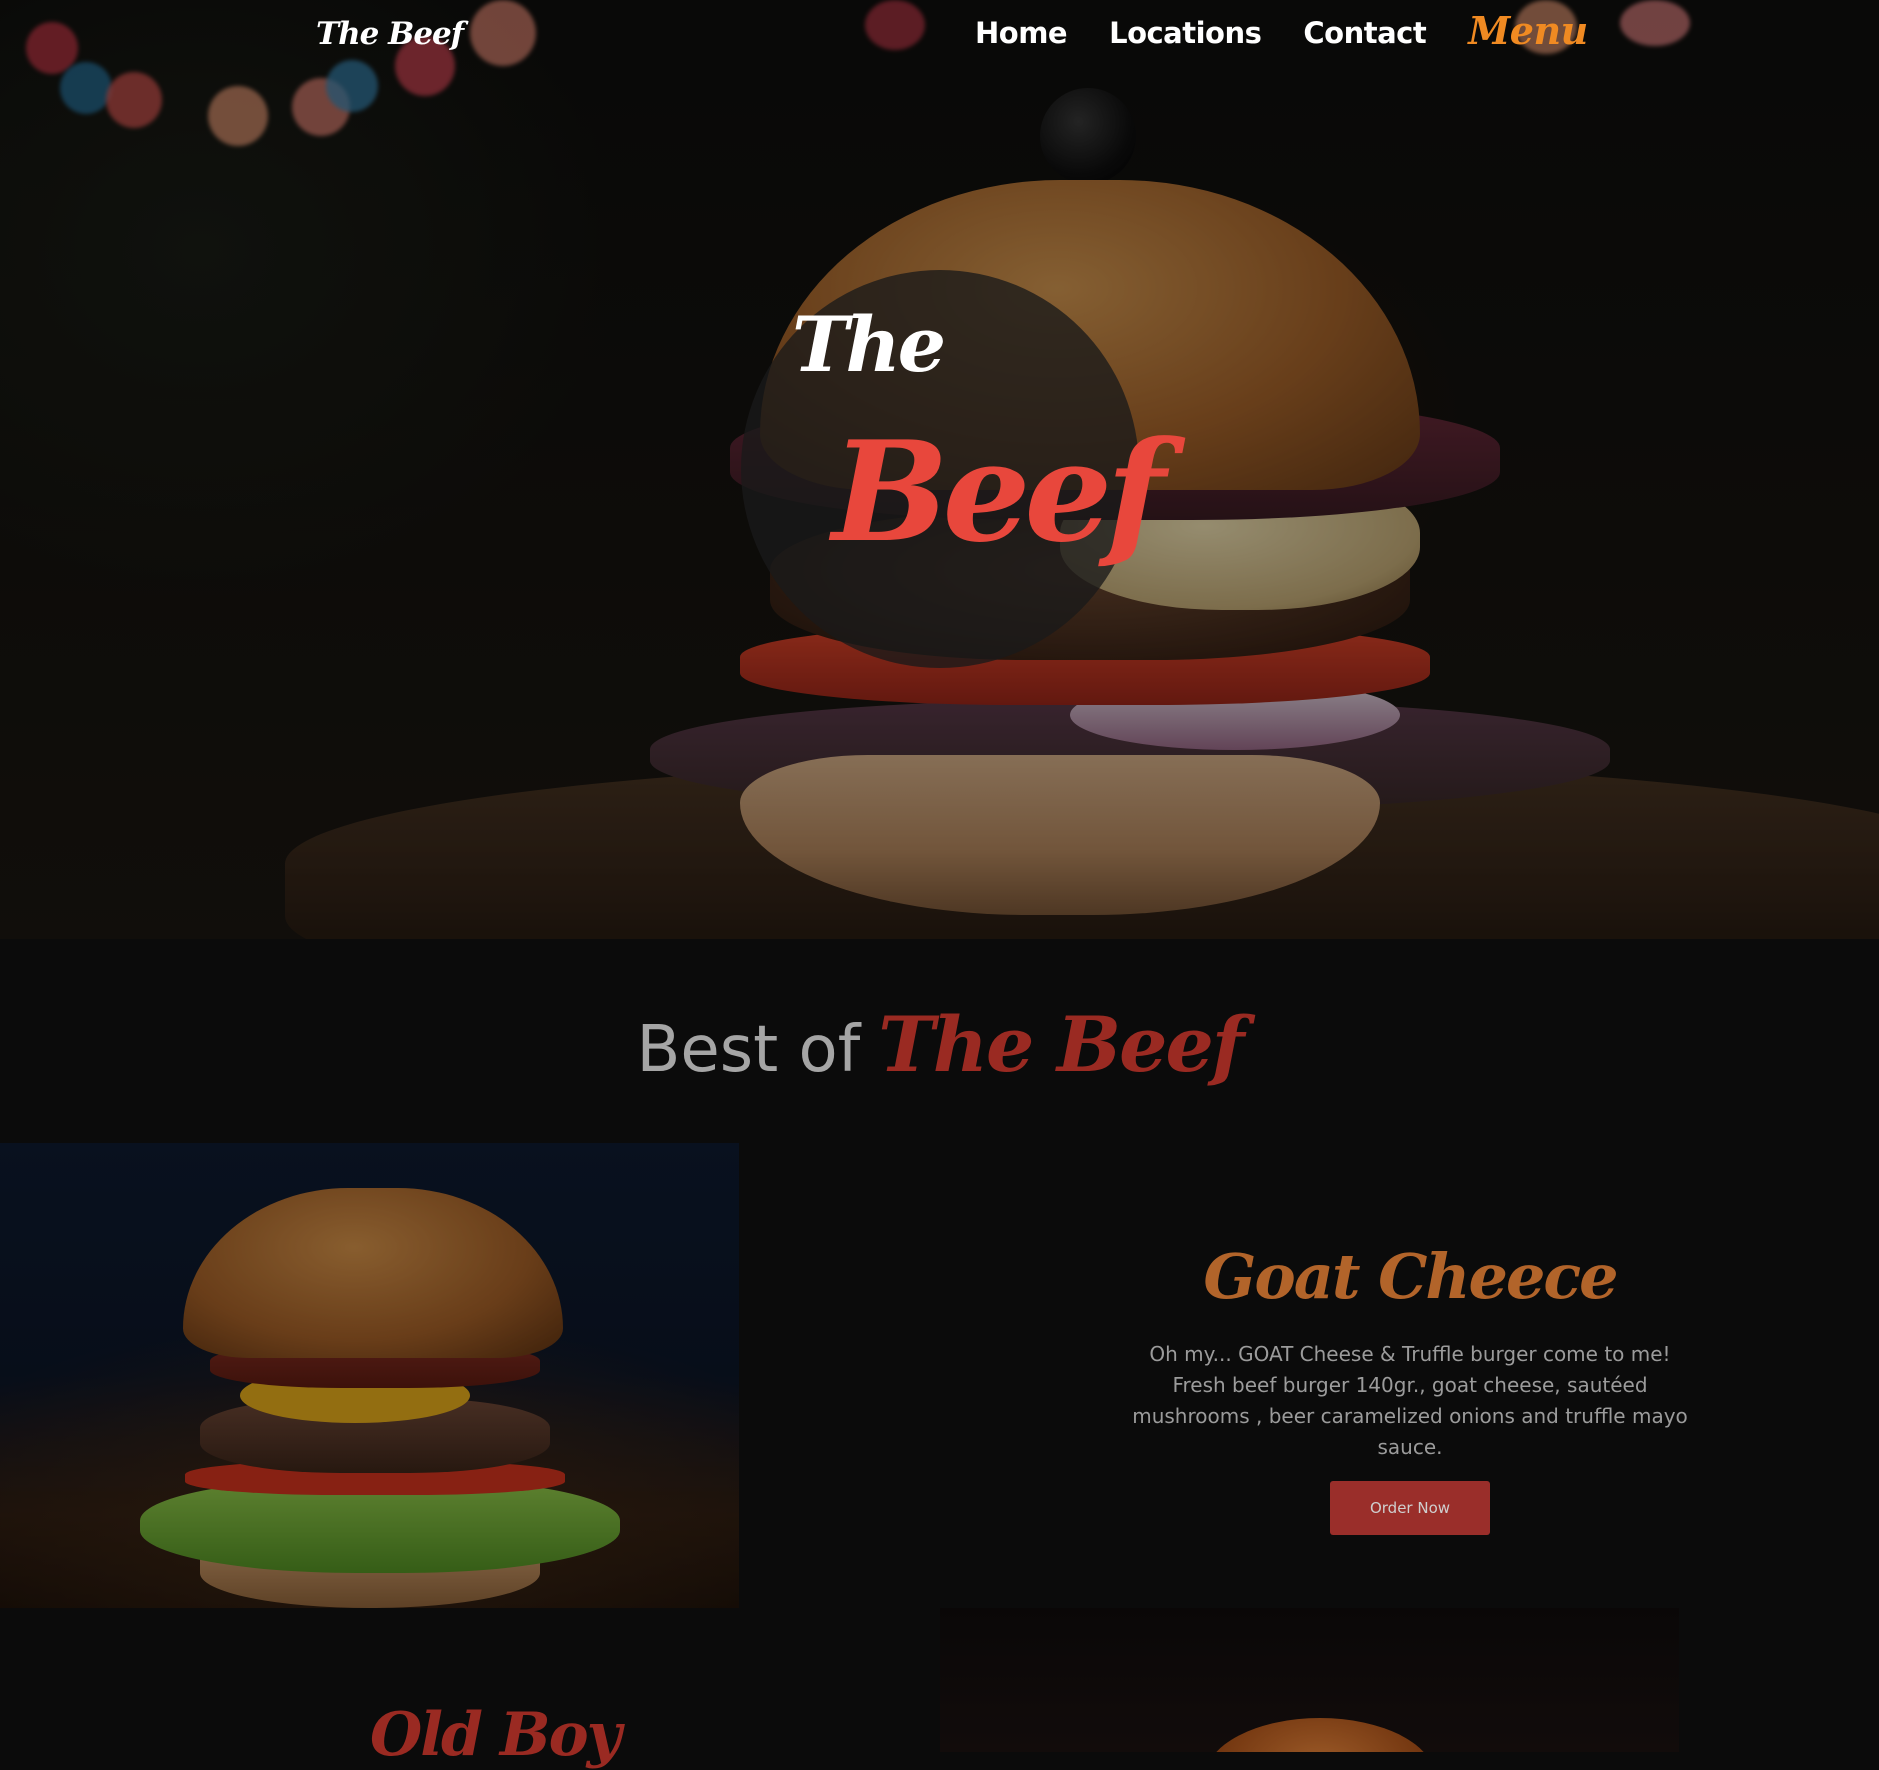 The height and width of the screenshot is (1770, 1879). I want to click on old-boy-burger-photo, so click(1309, 1680).